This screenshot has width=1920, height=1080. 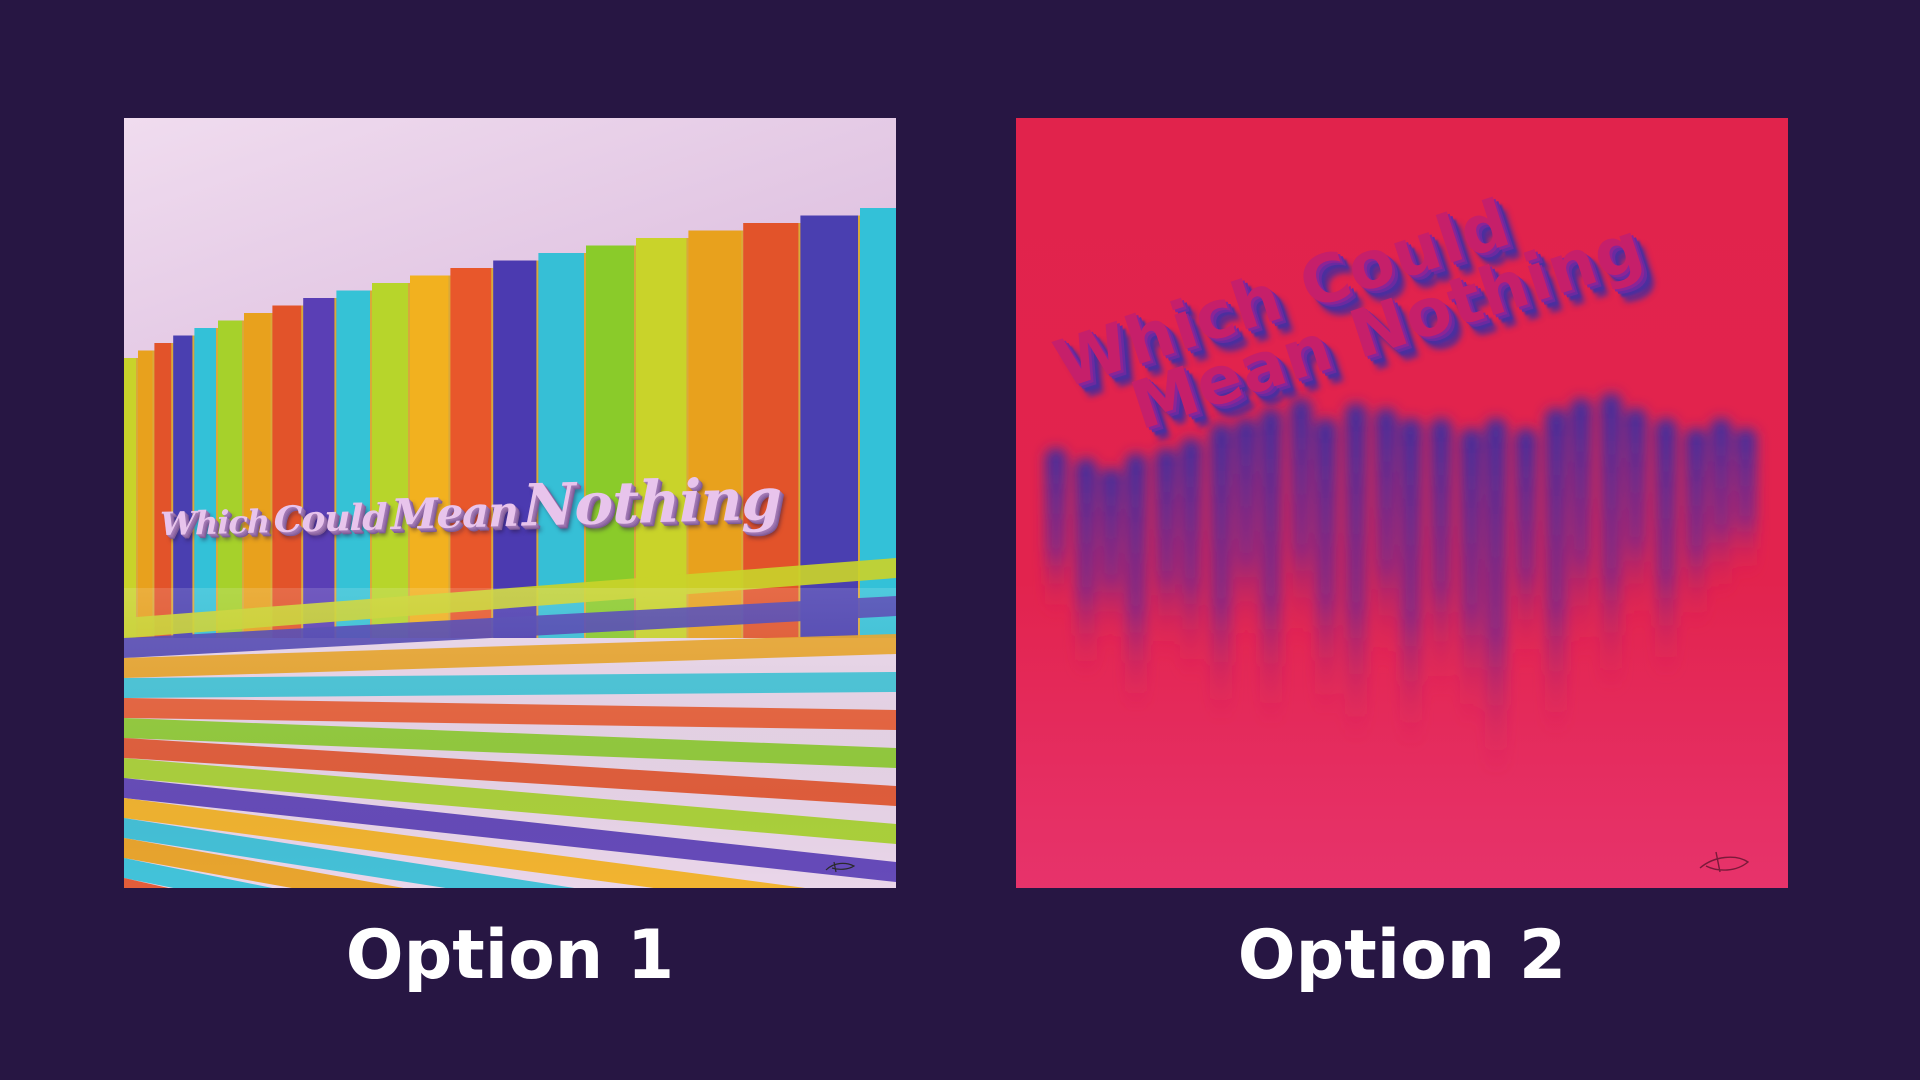 I want to click on option-1-caption: Option 1, so click(x=510, y=955).